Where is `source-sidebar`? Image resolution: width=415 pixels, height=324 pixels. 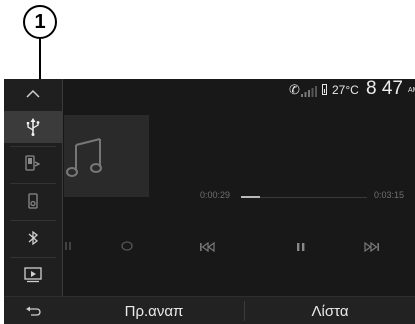
source-sidebar is located at coordinates (33, 187).